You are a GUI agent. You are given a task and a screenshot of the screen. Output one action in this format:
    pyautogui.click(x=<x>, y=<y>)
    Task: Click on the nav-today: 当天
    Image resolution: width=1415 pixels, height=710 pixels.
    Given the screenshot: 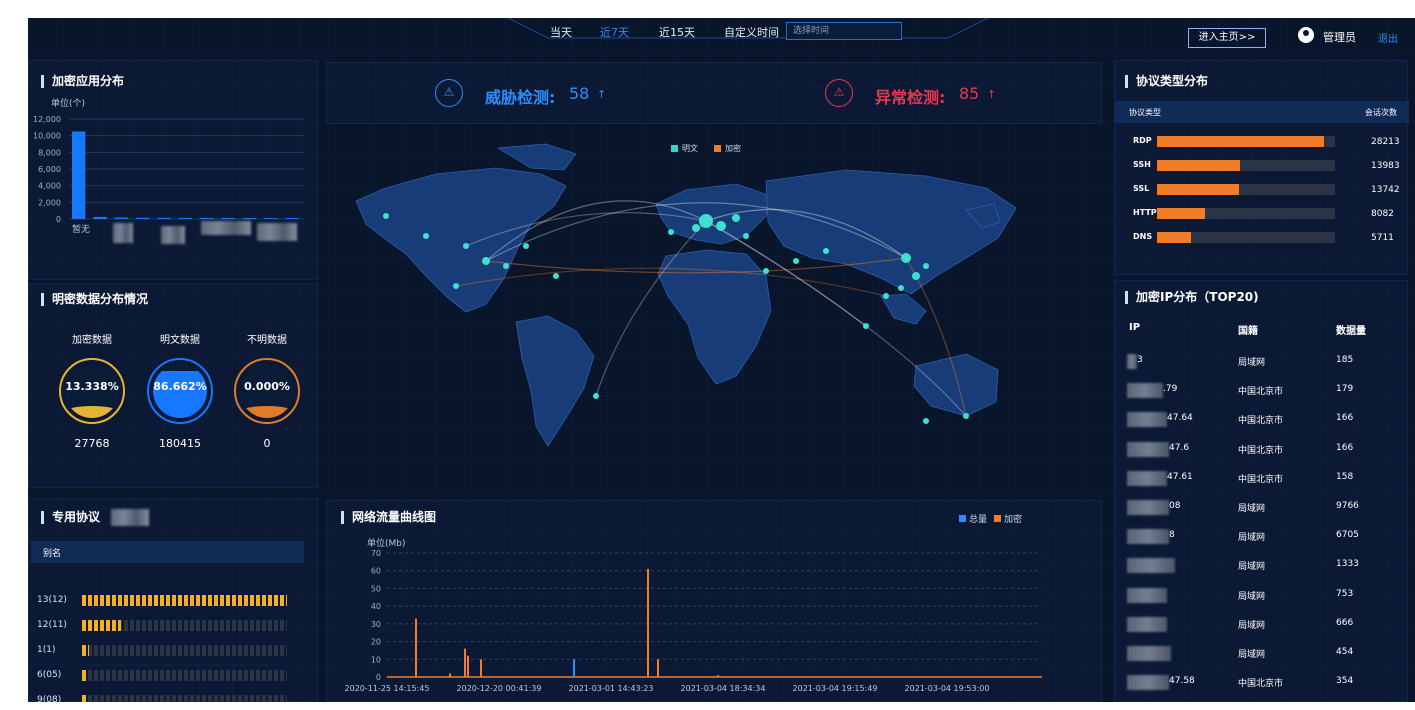 What is the action you would take?
    pyautogui.click(x=561, y=32)
    